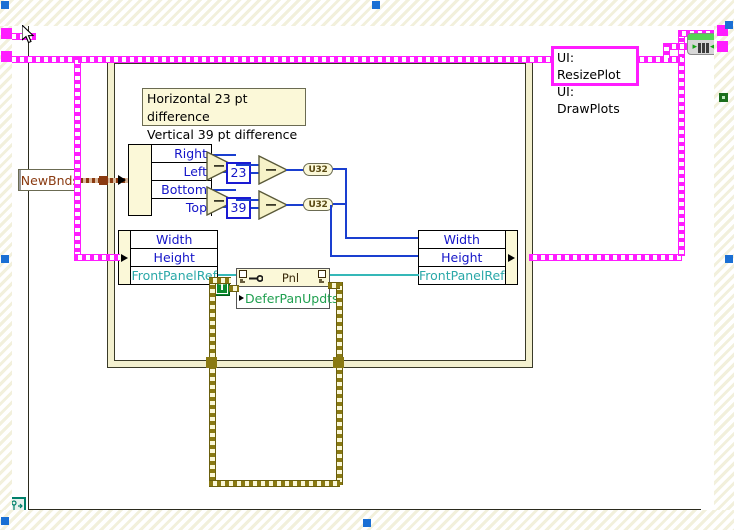 The width and height of the screenshot is (734, 530). I want to click on property-input-arrow-icon, so click(241, 298).